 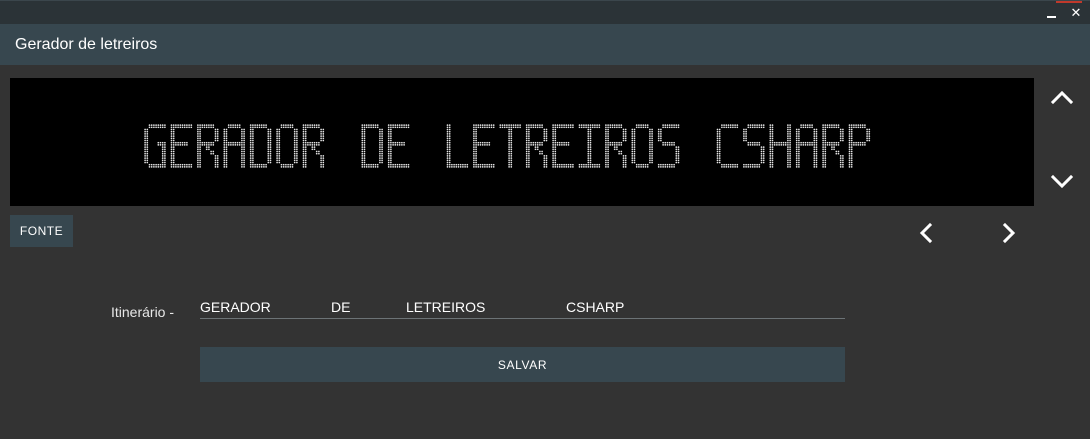 I want to click on chevron-right-icon, so click(x=1009, y=233).